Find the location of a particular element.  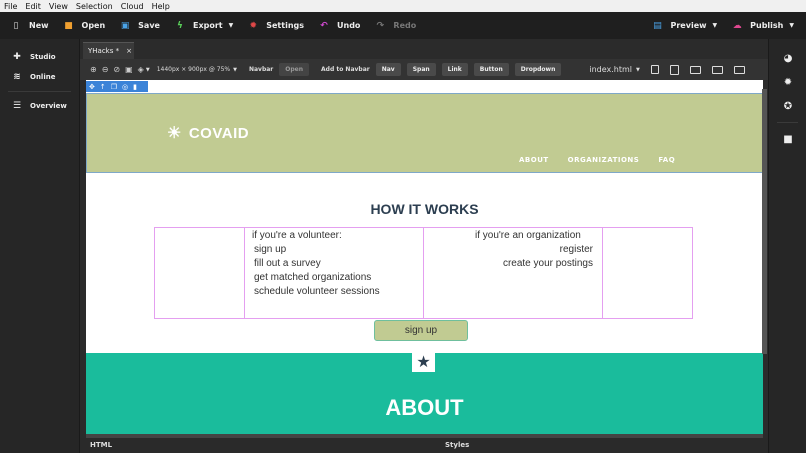

sign-up-button: sign up is located at coordinates (421, 330).